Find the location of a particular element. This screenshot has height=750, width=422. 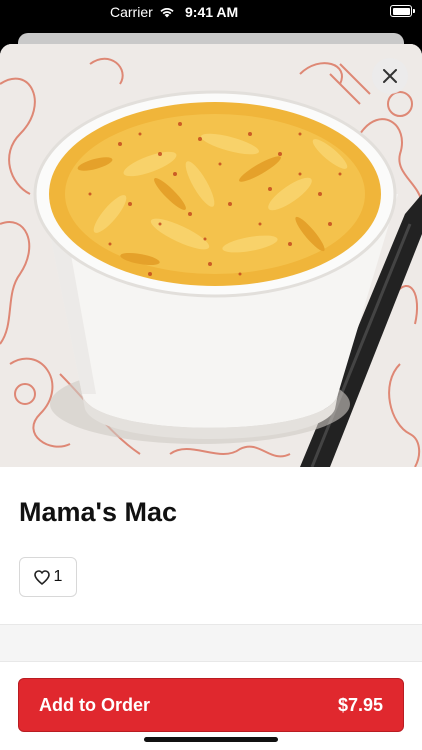

item-price: $7.95 is located at coordinates (360, 704).